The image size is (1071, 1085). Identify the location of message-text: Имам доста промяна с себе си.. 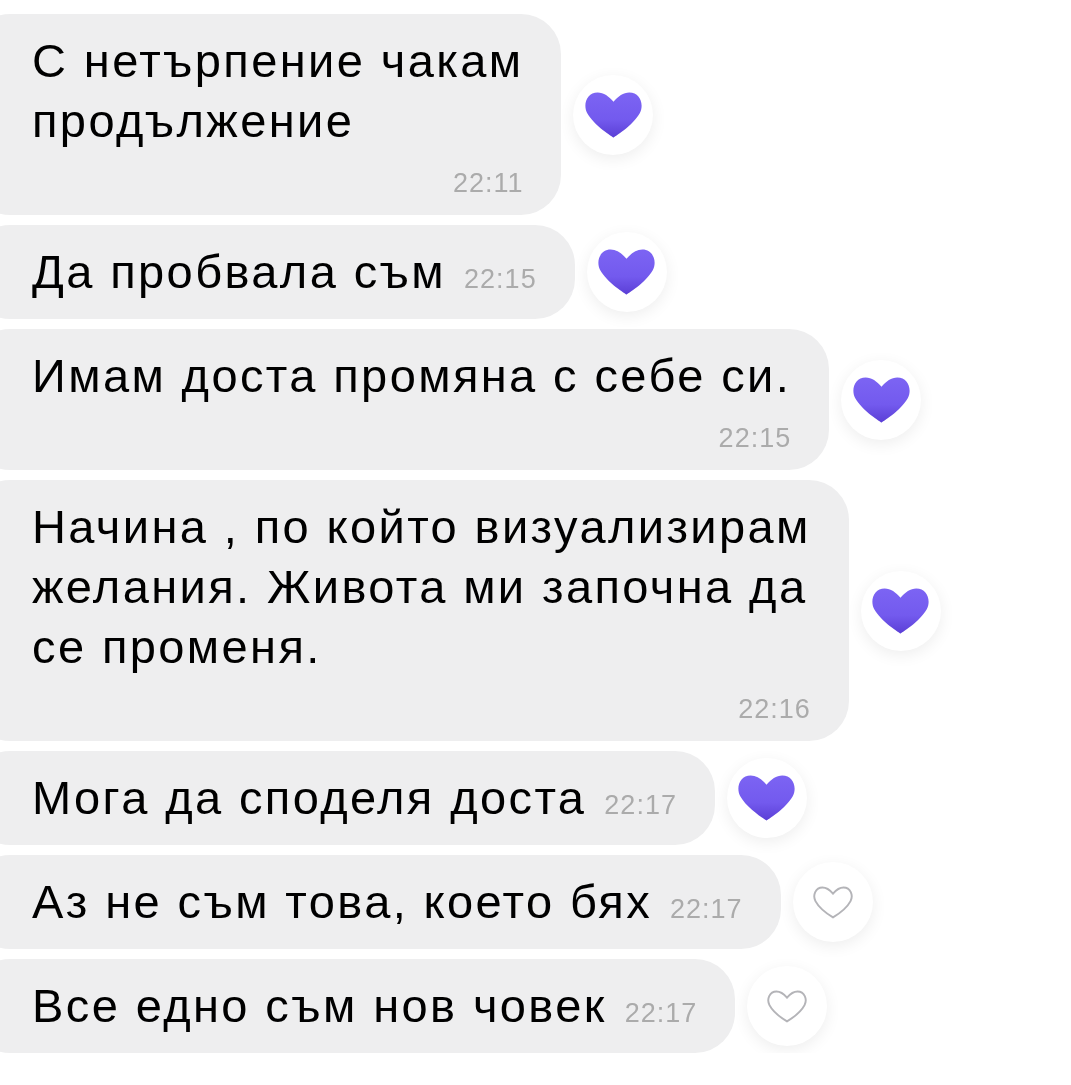
(412, 376).